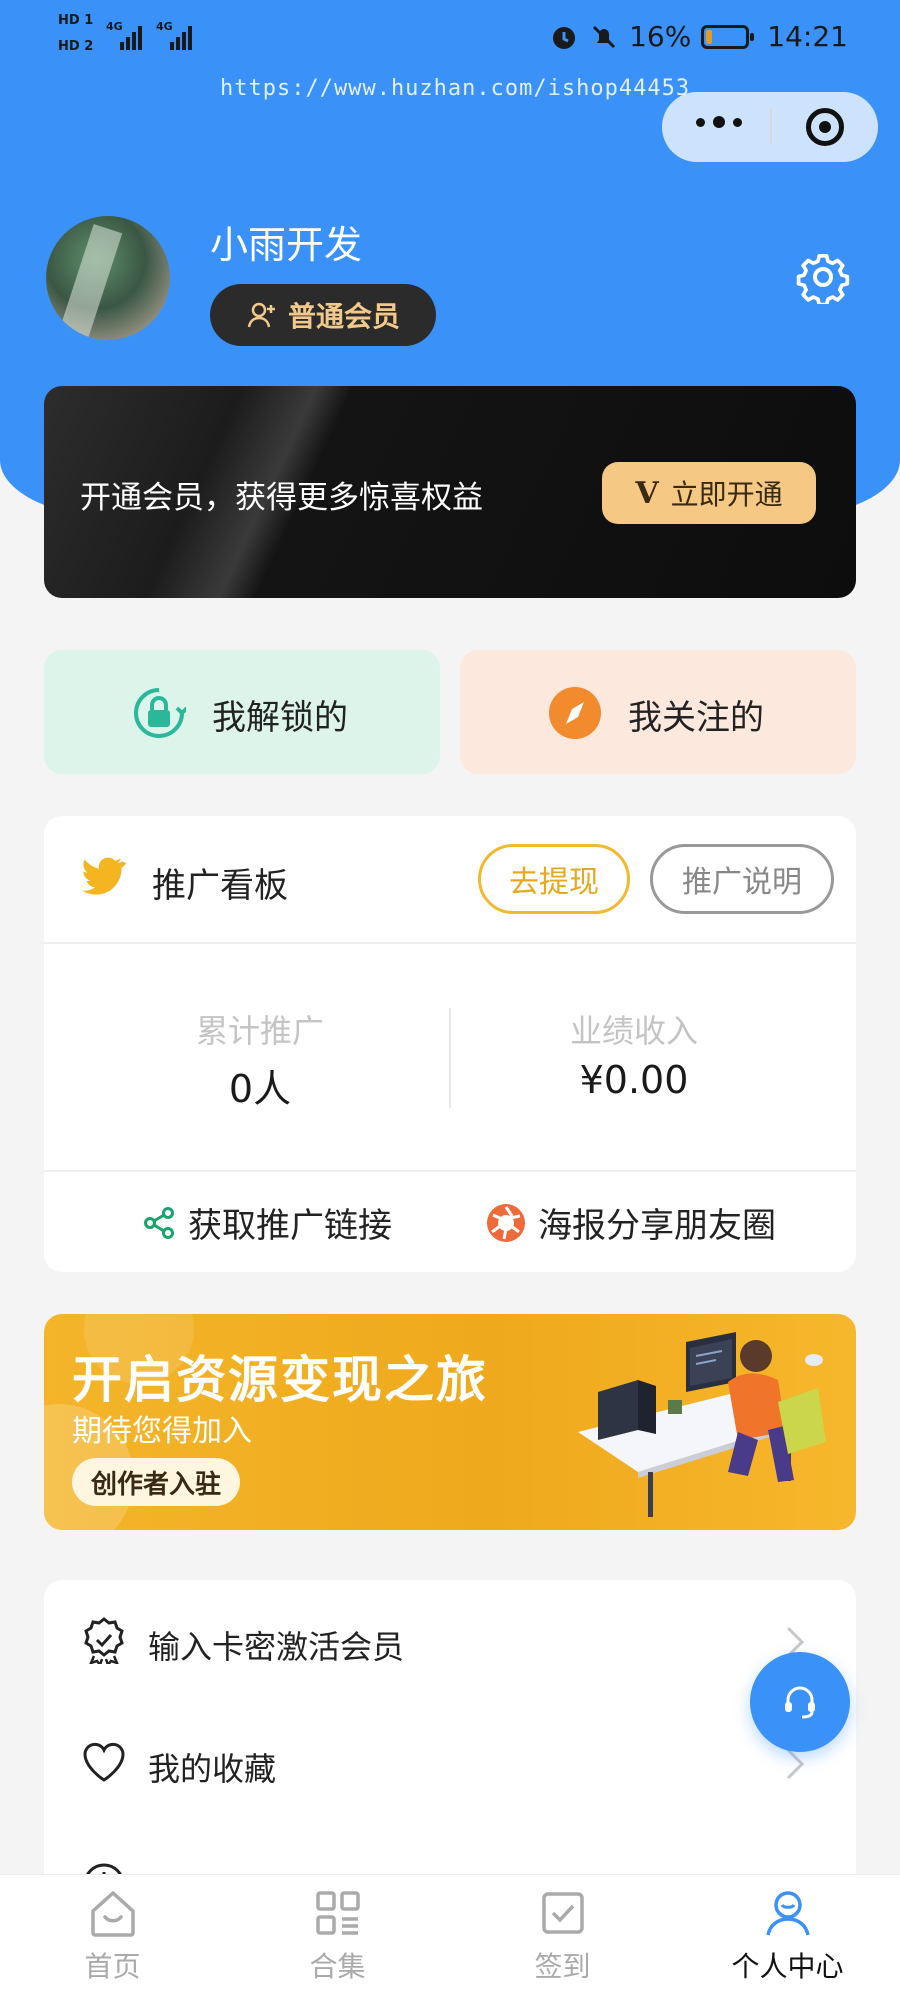 The image size is (900, 2000). I want to click on tab-collections: 合集, so click(337, 1935).